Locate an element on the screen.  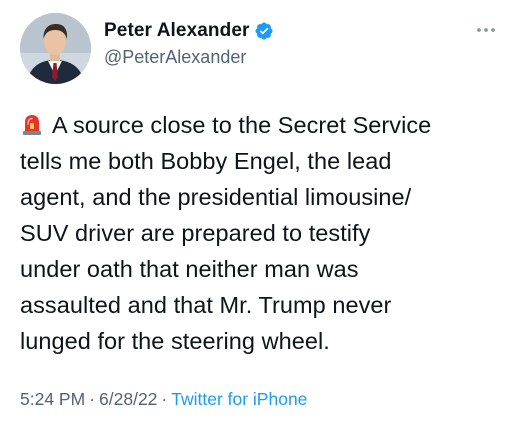
tweet-text-line: A source close to the Secret Service is located at coordinates (260, 125).